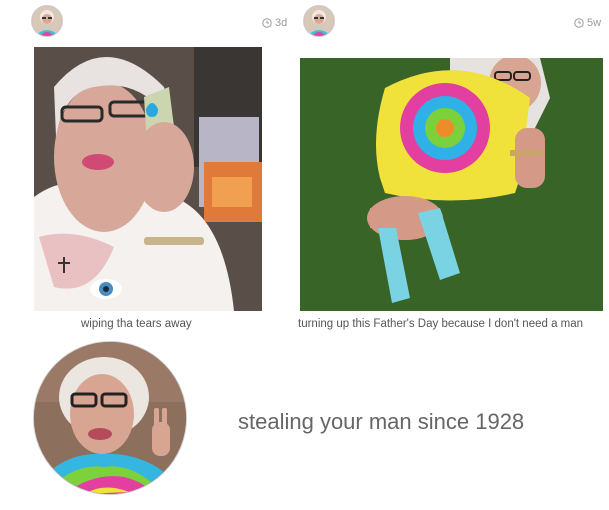  Describe the element at coordinates (274, 23) in the screenshot. I see `post-timestamp: 3d` at that location.